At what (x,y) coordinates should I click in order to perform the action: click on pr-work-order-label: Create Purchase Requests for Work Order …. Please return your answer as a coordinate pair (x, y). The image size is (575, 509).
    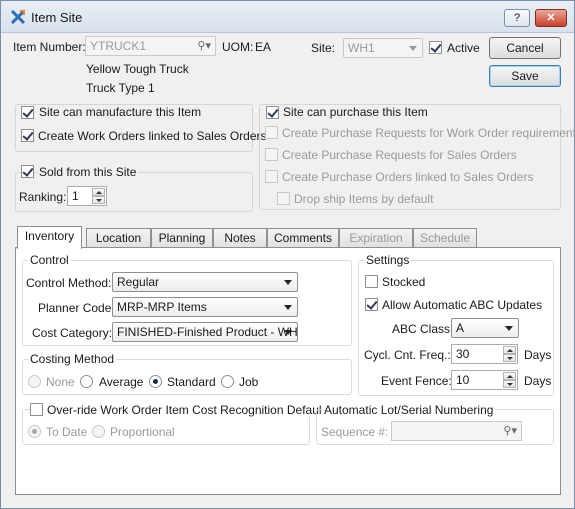
    Looking at the image, I should click on (428, 133).